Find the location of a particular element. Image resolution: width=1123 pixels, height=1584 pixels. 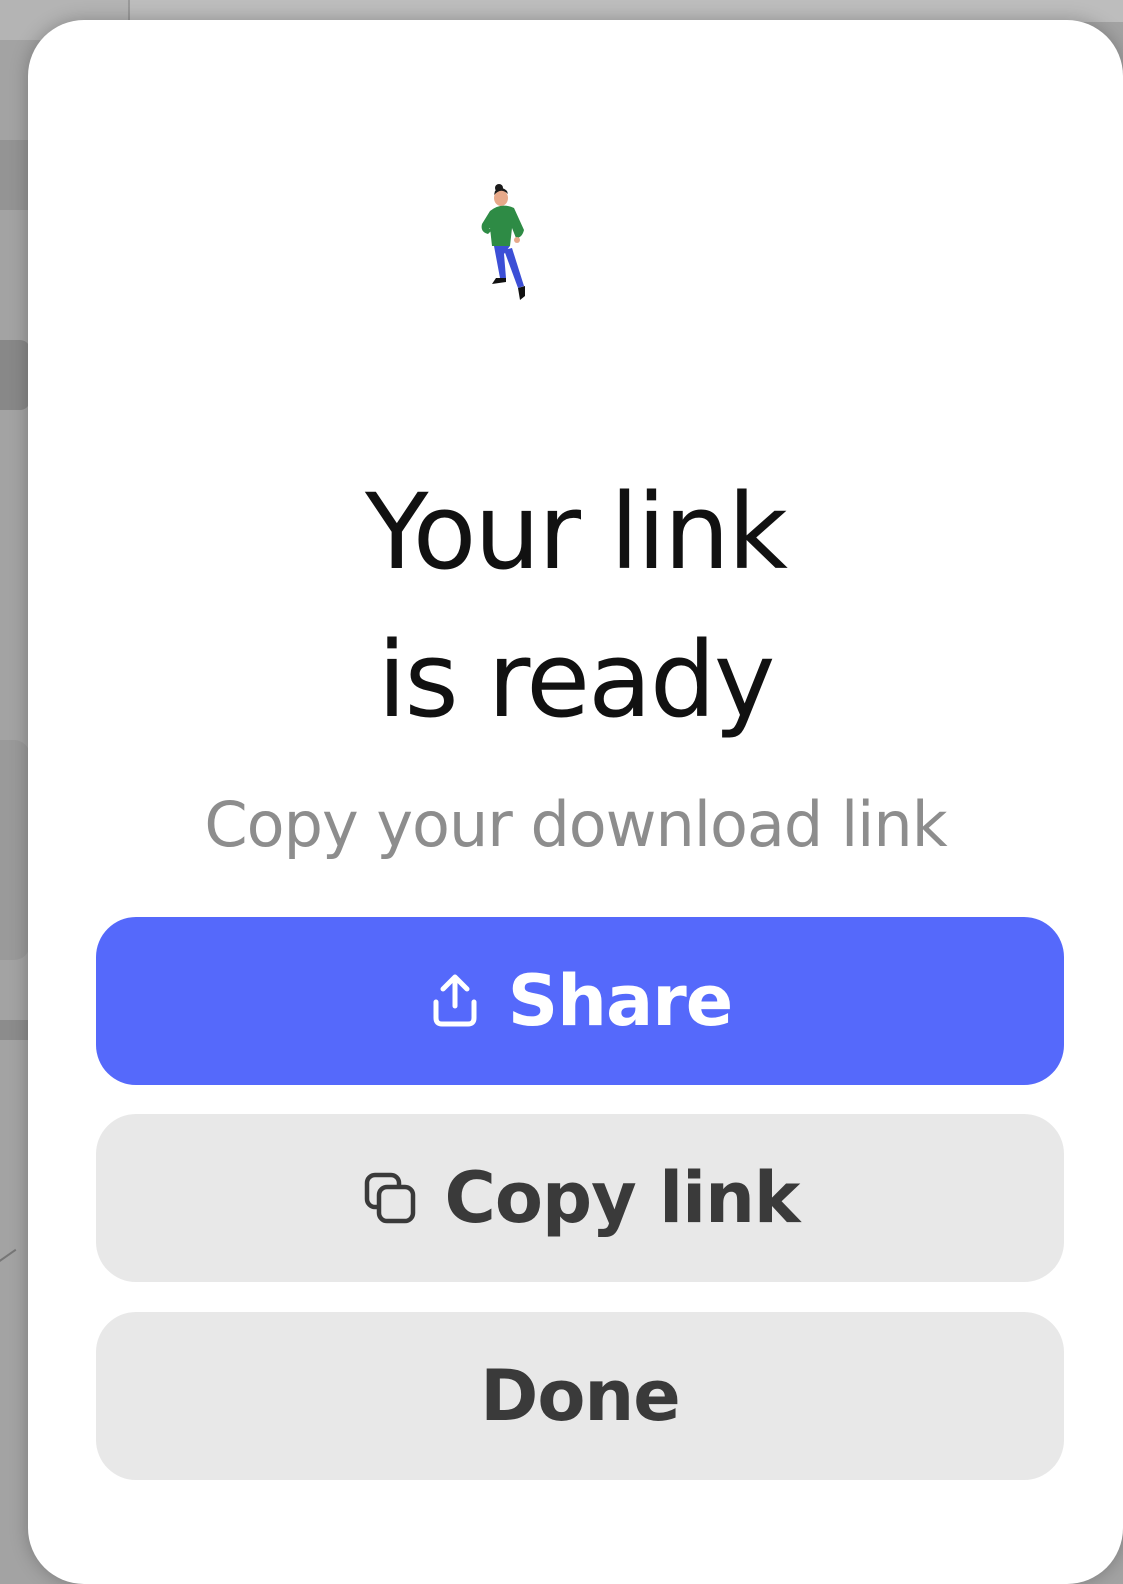

background-toolbar is located at coordinates (626, 11).